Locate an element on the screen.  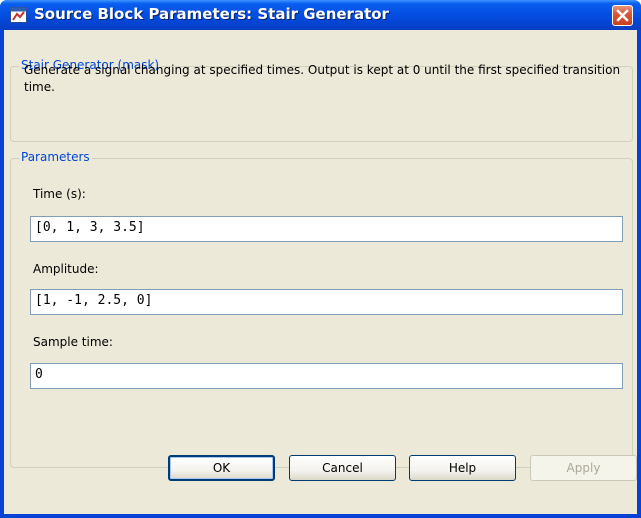
simulink-block-icon is located at coordinates (18, 15).